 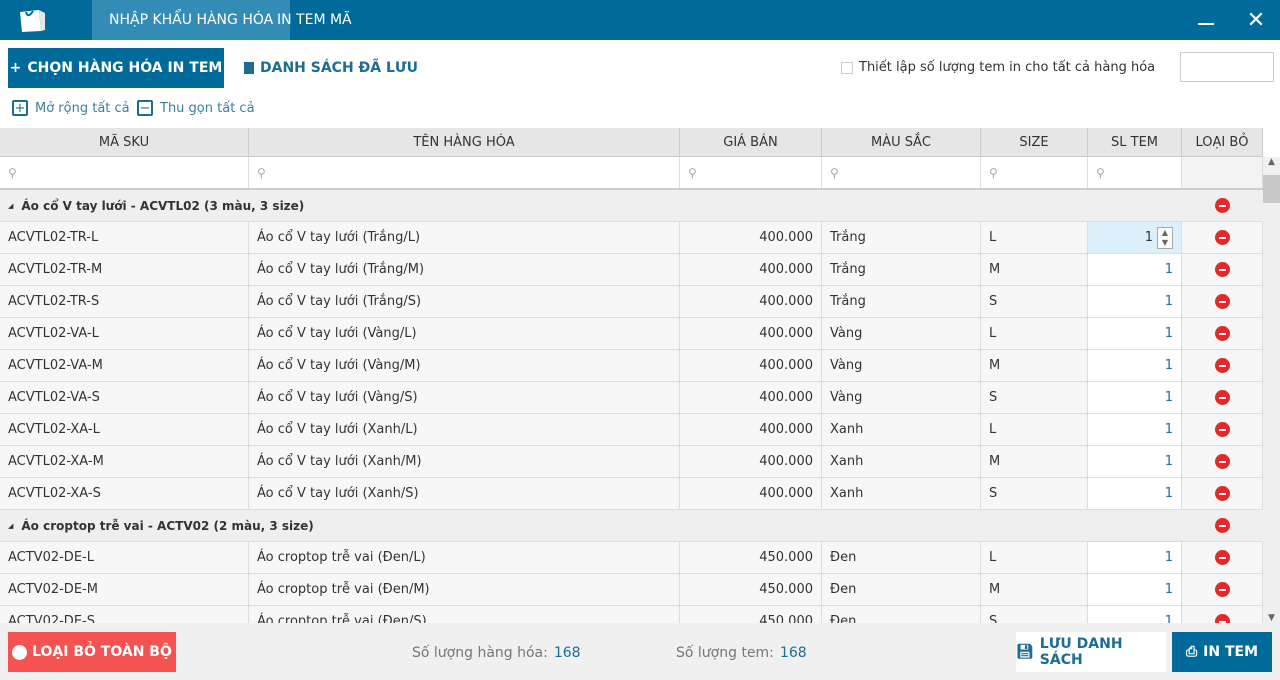 I want to click on vertical-scrollbar: ▲ ▼, so click(x=1271, y=390).